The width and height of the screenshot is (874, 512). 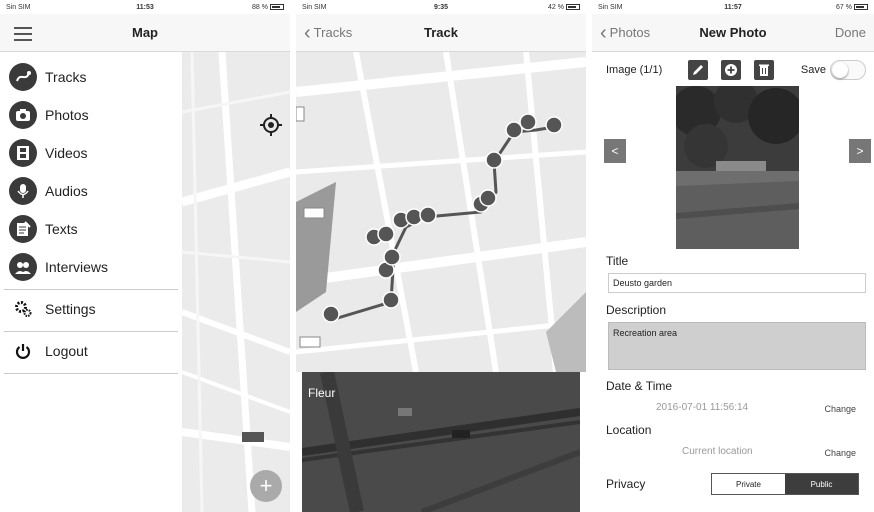 What do you see at coordinates (91, 115) in the screenshot?
I see `menu-item-photos: Photos` at bounding box center [91, 115].